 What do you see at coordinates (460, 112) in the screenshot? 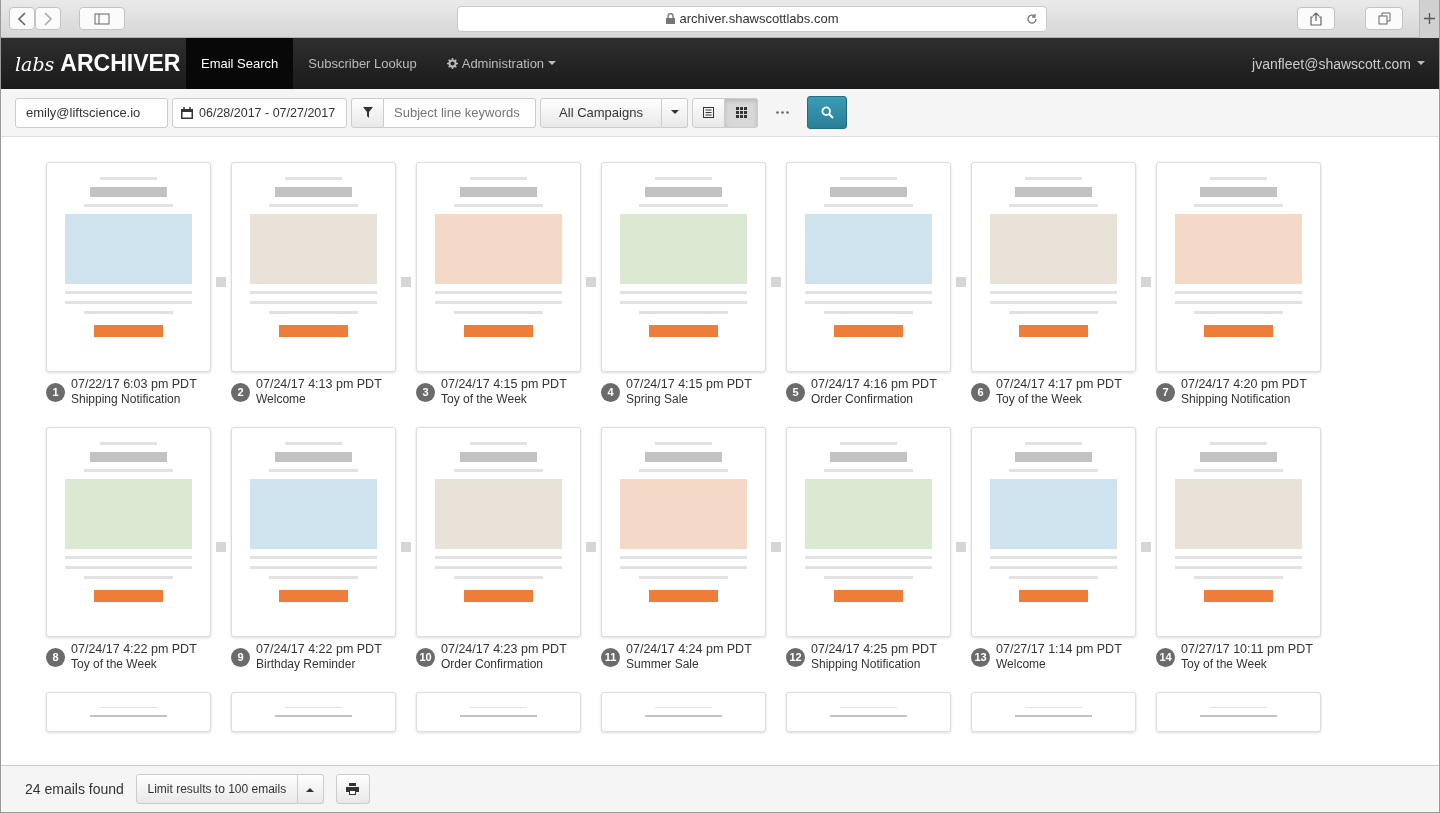
I see `subject-search-field: Subject line keywords` at bounding box center [460, 112].